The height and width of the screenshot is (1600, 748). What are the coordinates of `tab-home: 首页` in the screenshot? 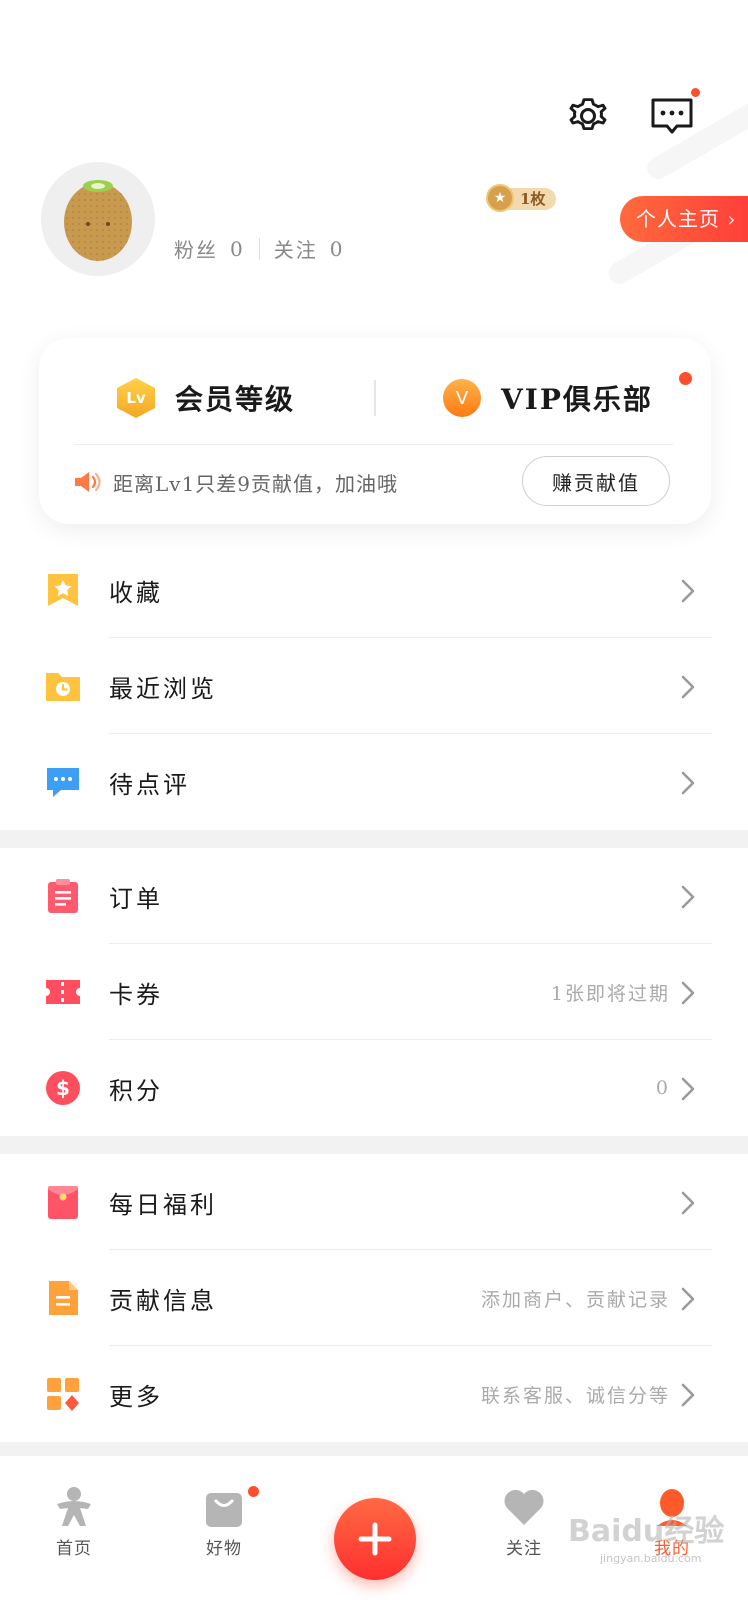 It's located at (74, 1521).